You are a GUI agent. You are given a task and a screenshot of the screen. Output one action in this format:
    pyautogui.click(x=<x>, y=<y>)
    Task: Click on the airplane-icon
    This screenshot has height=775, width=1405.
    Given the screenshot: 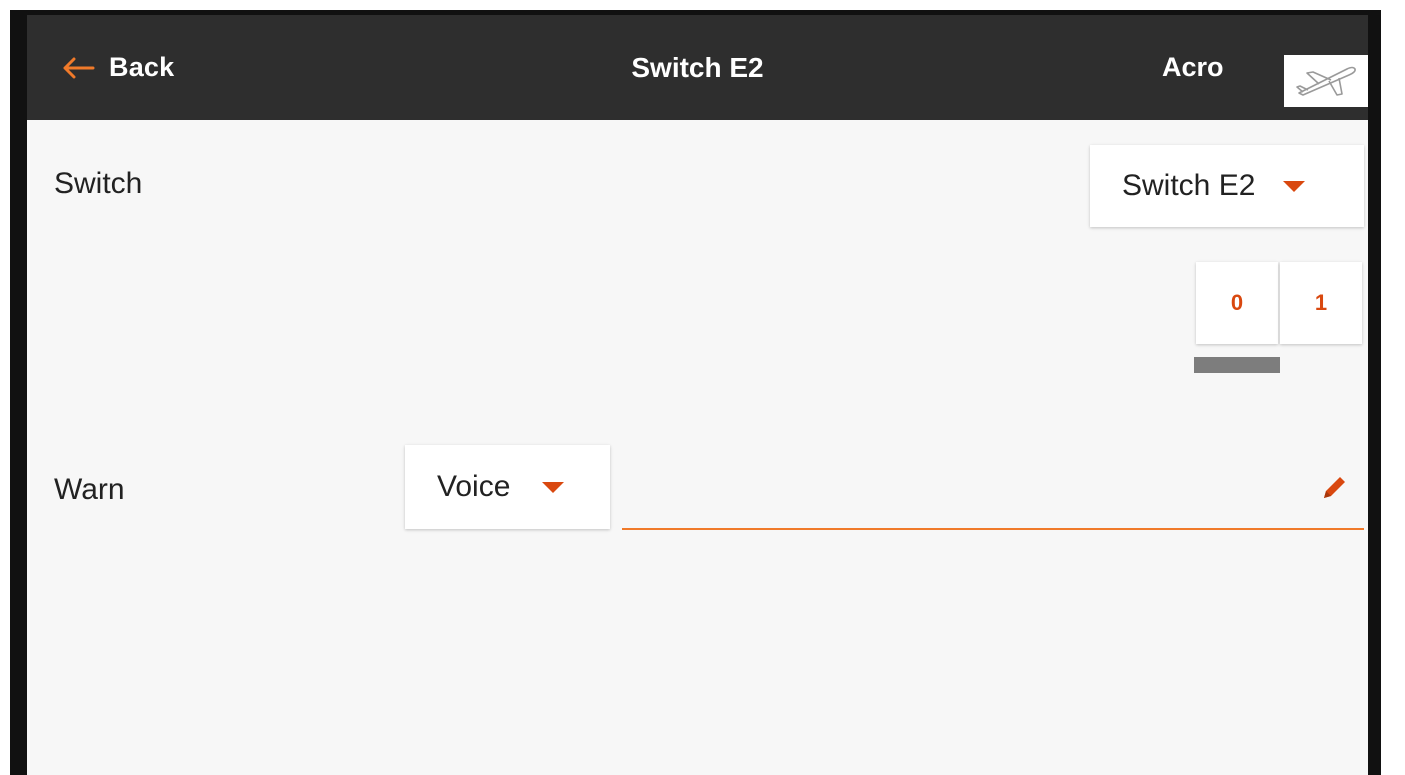 What is the action you would take?
    pyautogui.click(x=1326, y=81)
    